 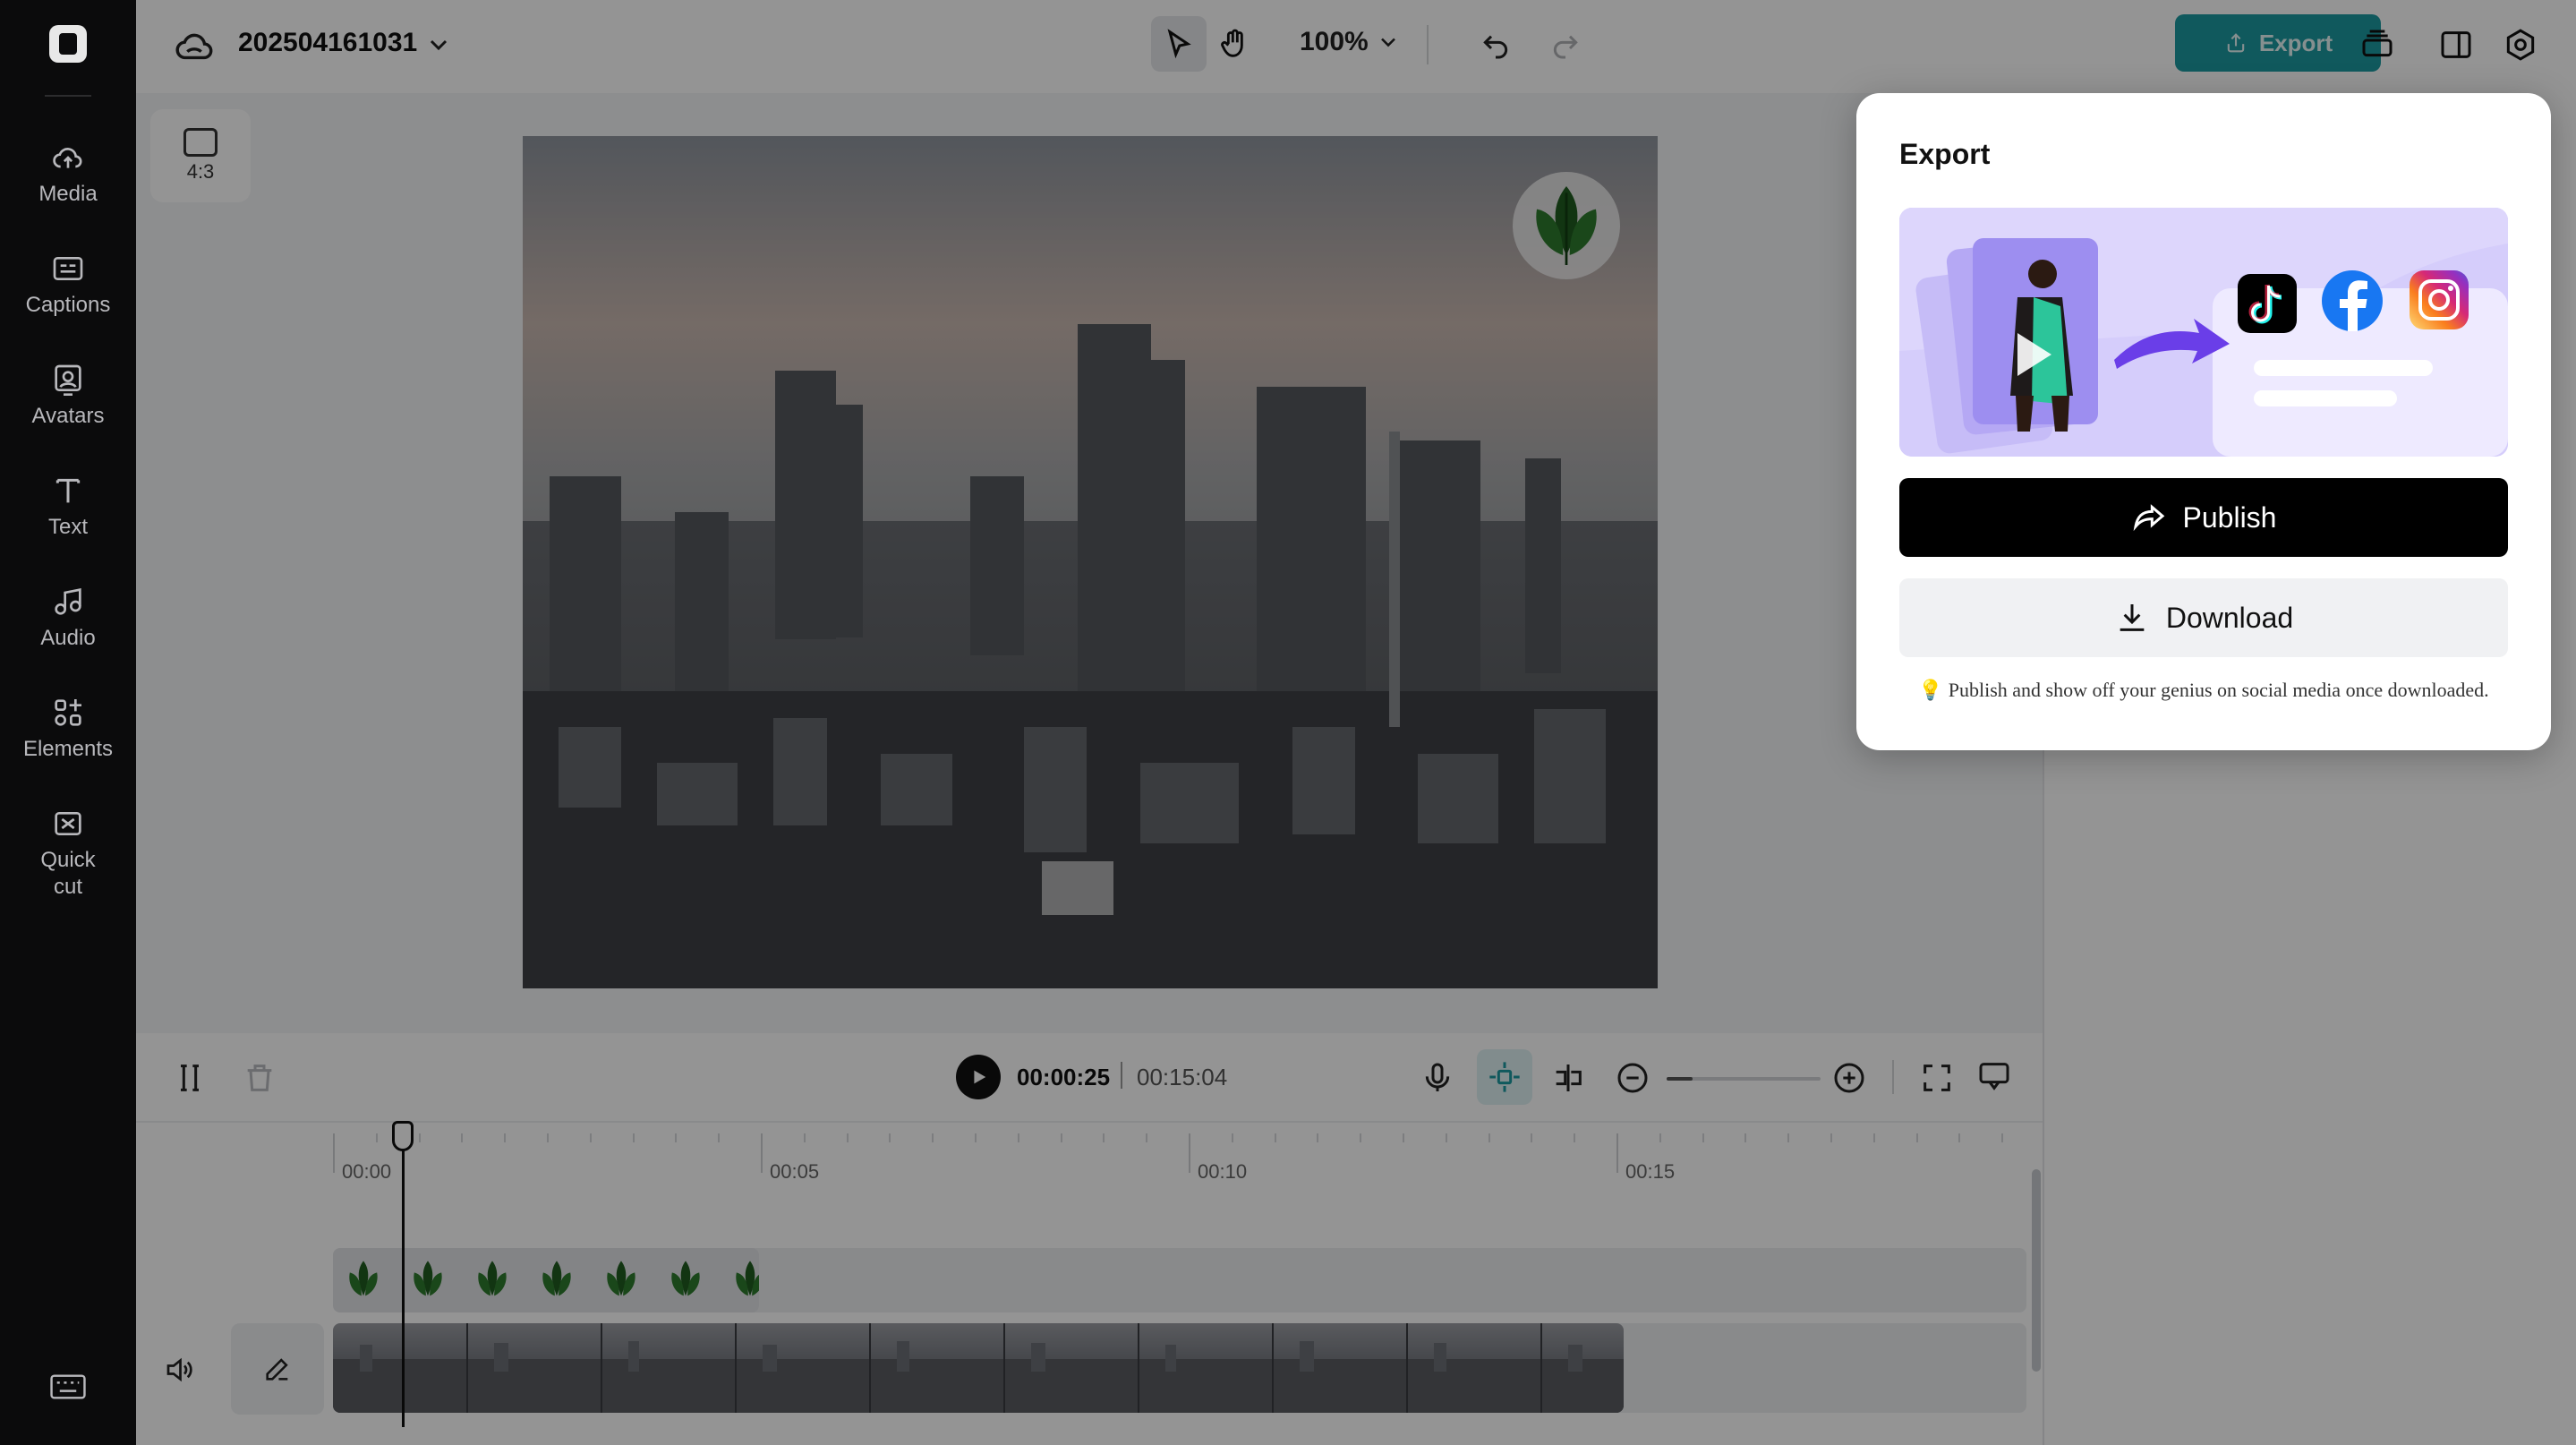 What do you see at coordinates (68, 44) in the screenshot?
I see `app-logo` at bounding box center [68, 44].